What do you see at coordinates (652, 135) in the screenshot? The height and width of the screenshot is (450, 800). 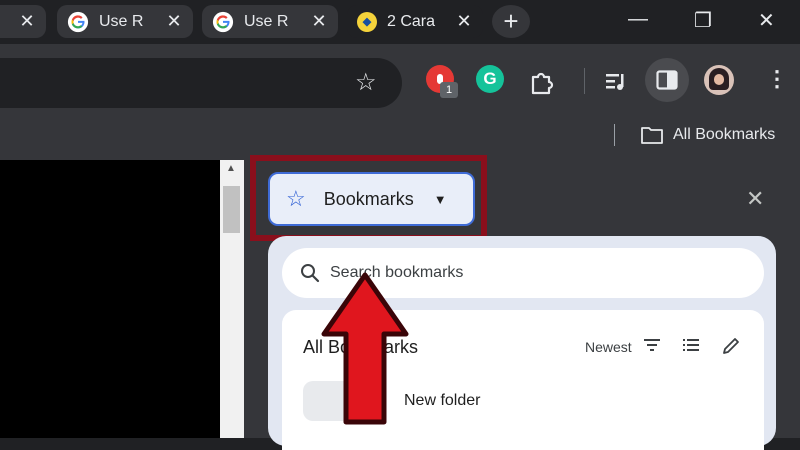 I see `folder-icon` at bounding box center [652, 135].